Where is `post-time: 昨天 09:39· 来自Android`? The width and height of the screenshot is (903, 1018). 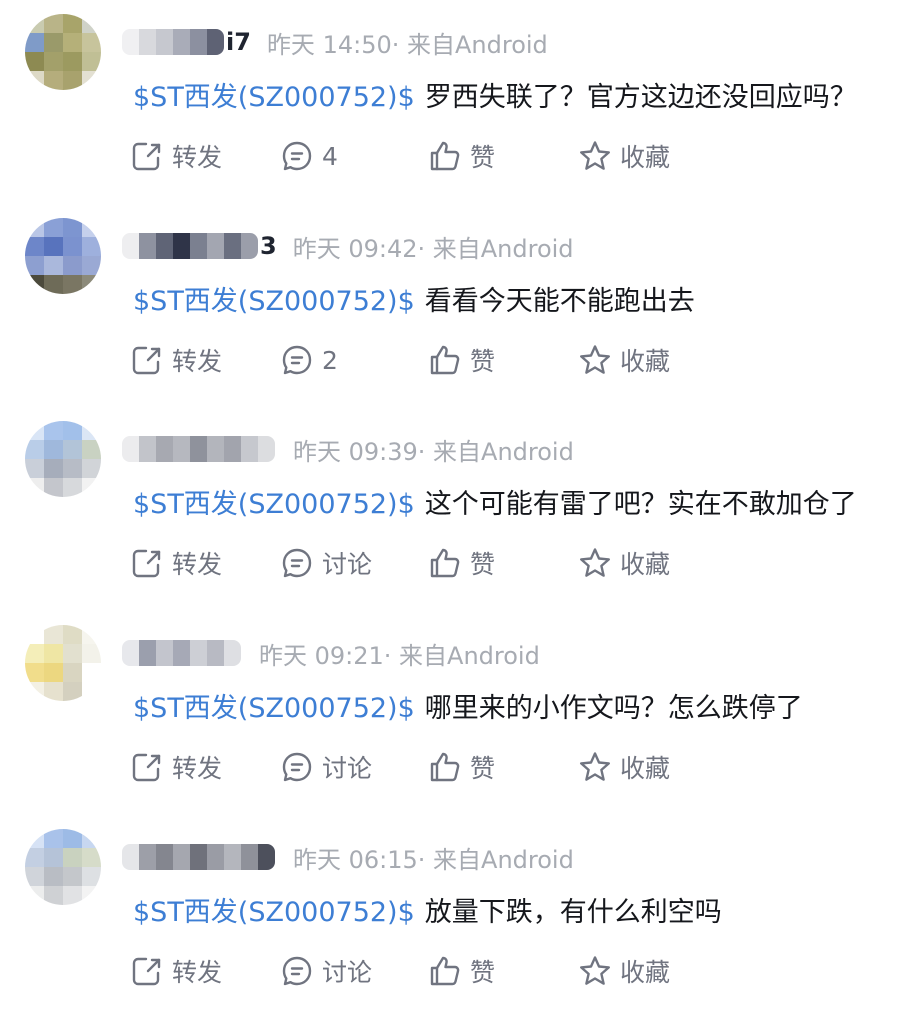
post-time: 昨天 09:39· 来自Android is located at coordinates (433, 451).